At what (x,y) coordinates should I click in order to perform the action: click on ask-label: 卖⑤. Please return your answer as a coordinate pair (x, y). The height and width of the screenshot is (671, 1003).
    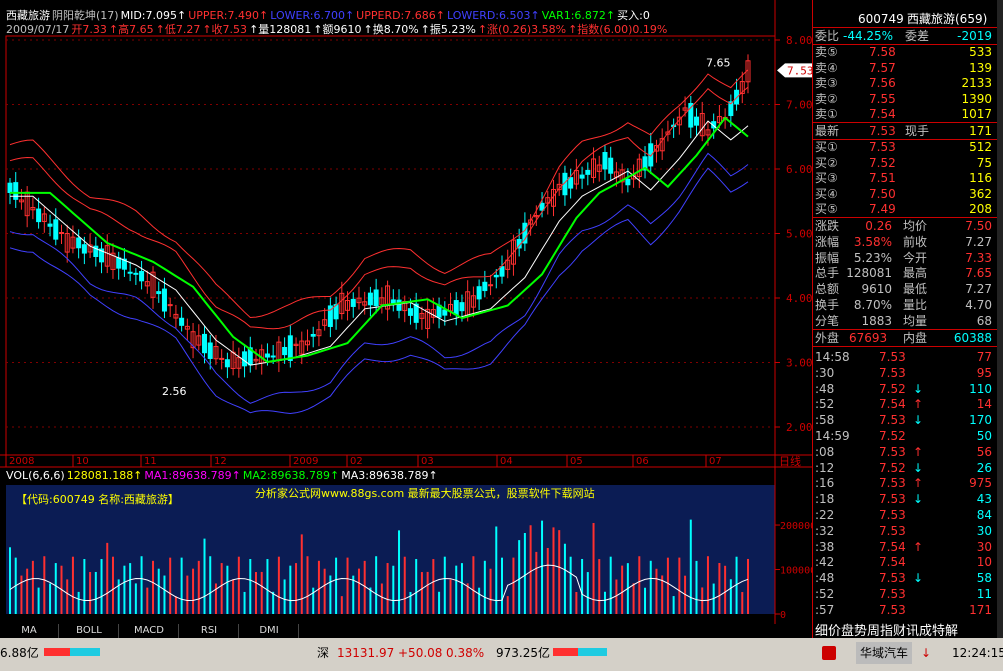
    Looking at the image, I should click on (826, 52).